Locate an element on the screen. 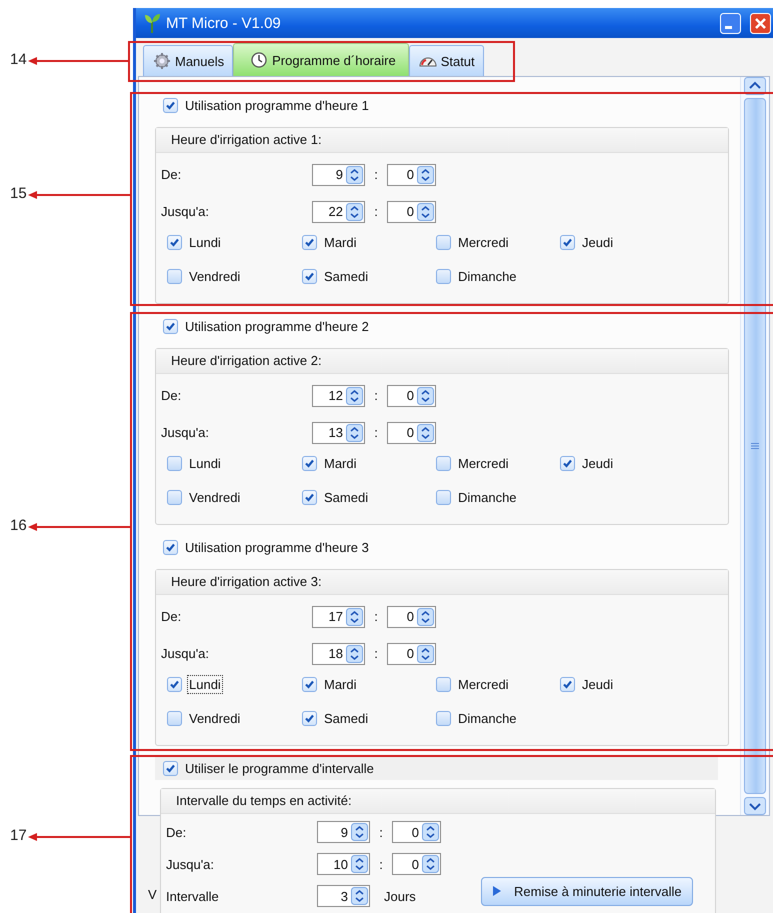 The width and height of the screenshot is (773, 913). grip-icon is located at coordinates (755, 446).